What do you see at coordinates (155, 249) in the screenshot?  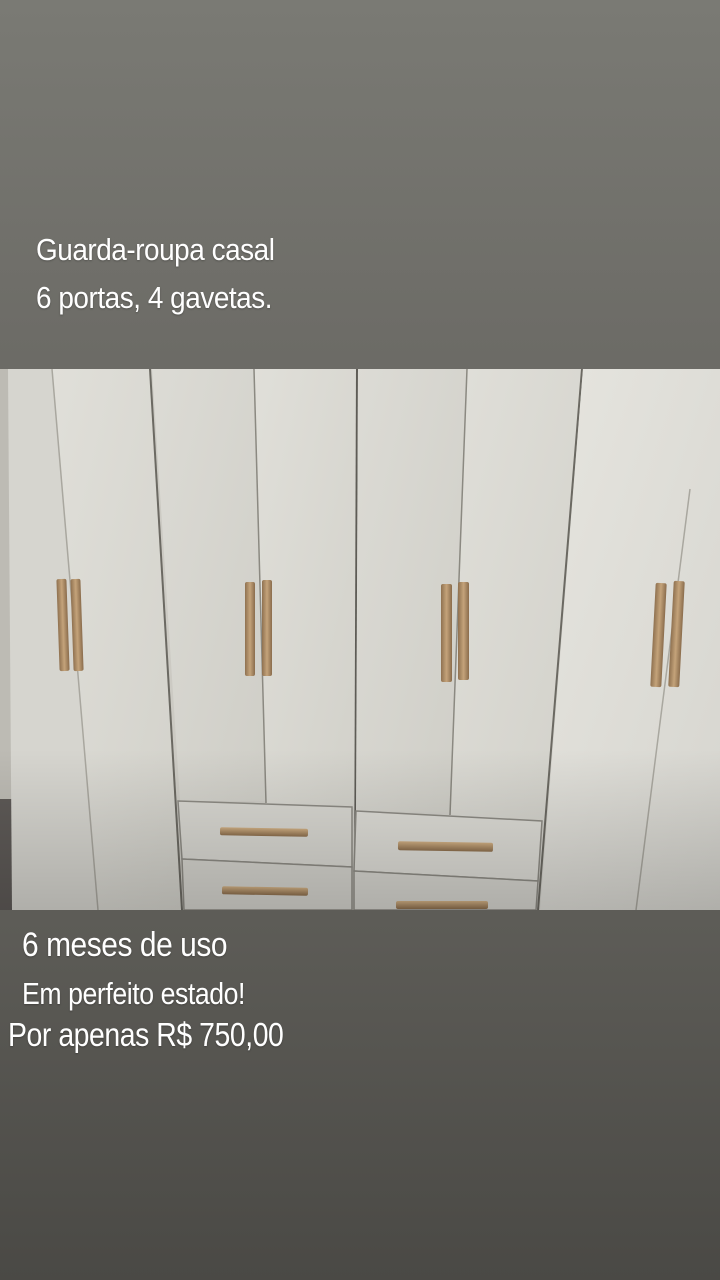 I see `title-line-1: Guarda-roupa casal` at bounding box center [155, 249].